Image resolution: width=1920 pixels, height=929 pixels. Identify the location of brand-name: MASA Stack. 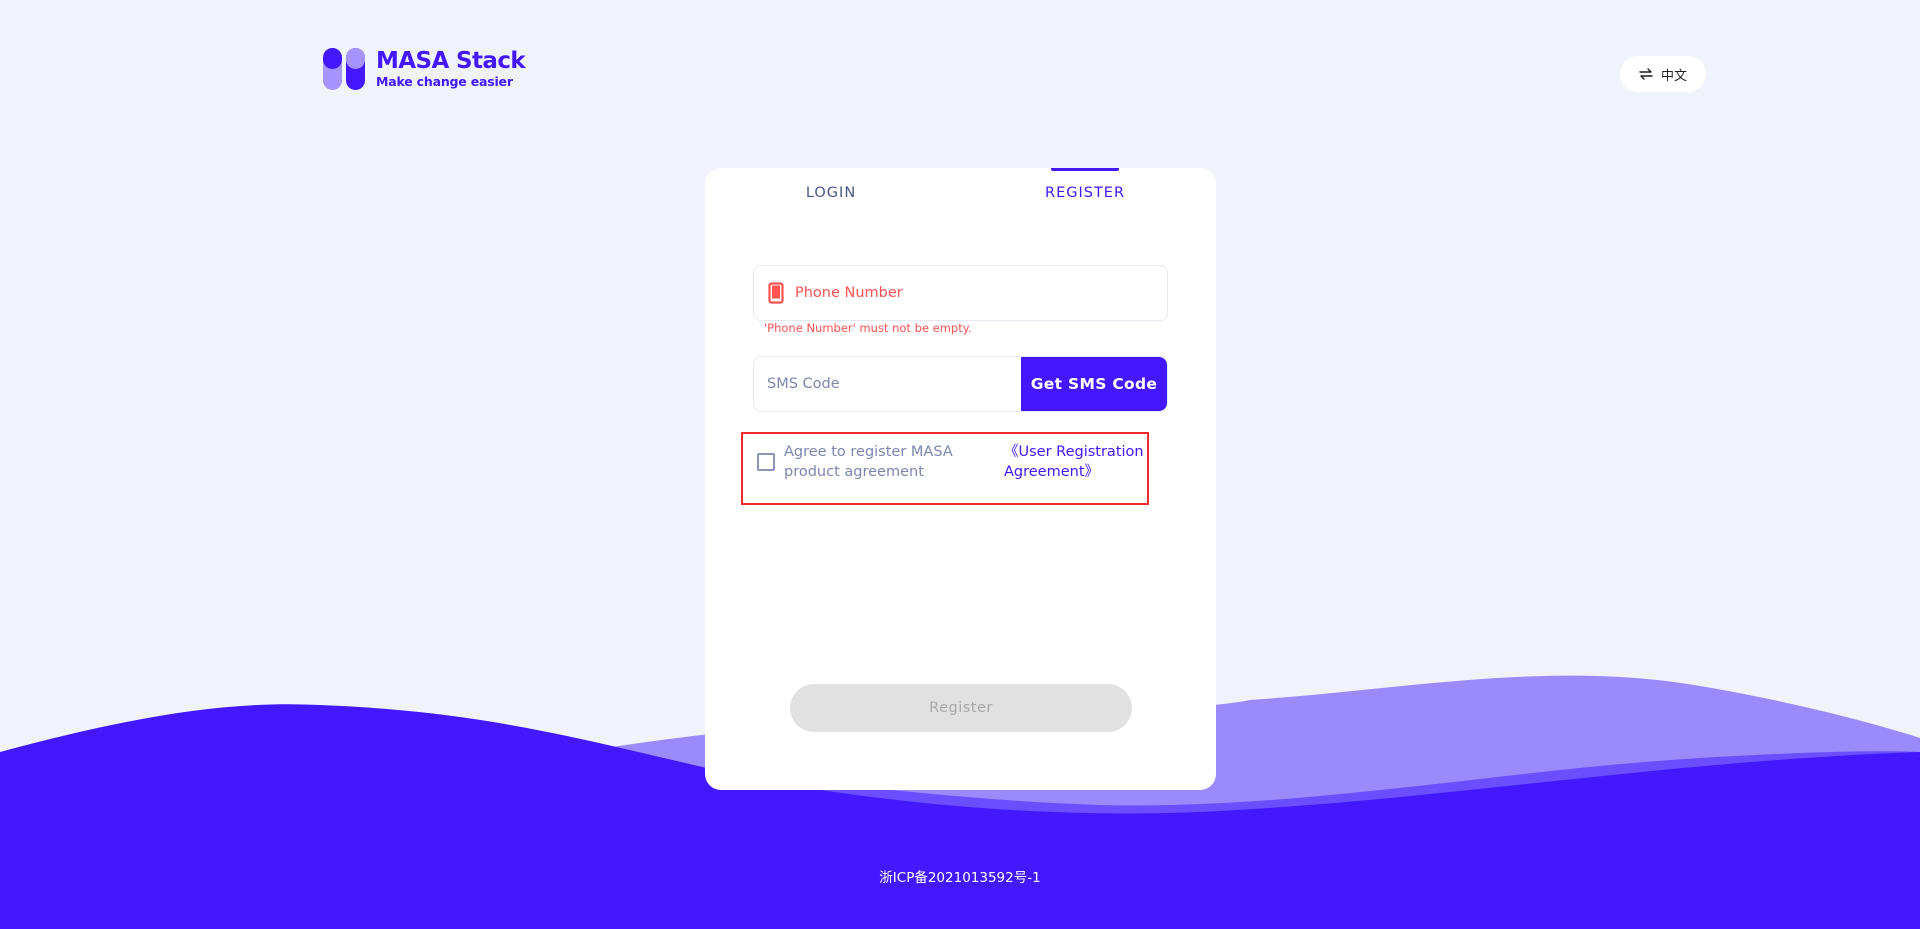
(451, 60).